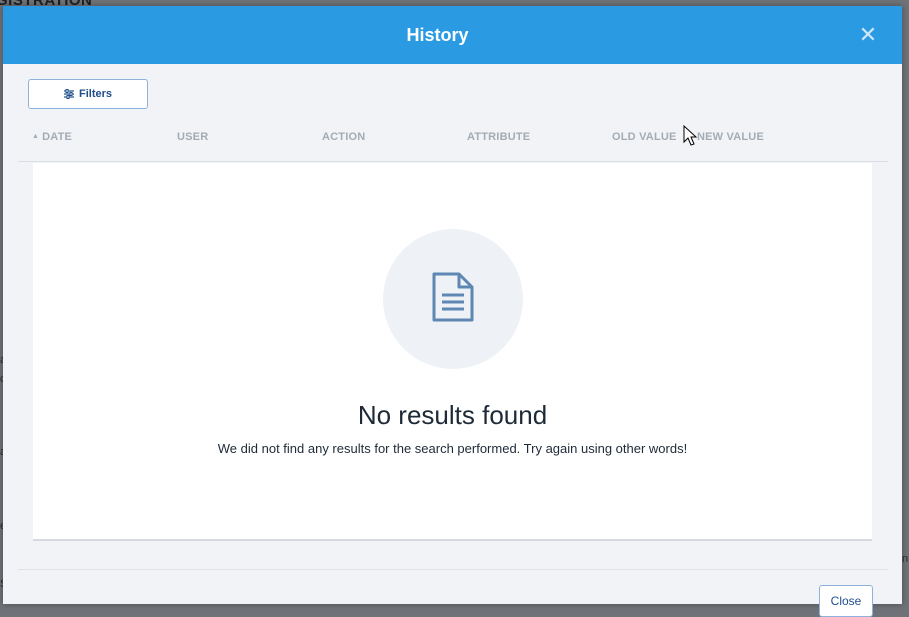  Describe the element at coordinates (68, 94) in the screenshot. I see `sliders-icon` at that location.